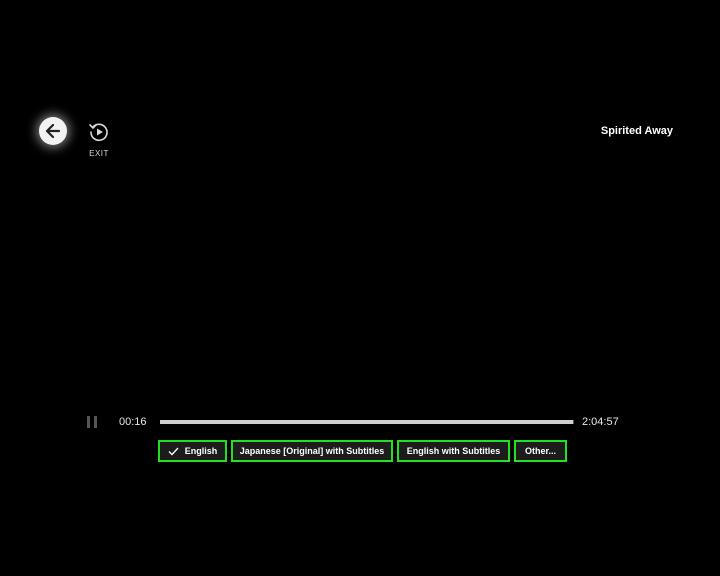 The image size is (720, 576). What do you see at coordinates (95, 422) in the screenshot?
I see `pause-bar-right` at bounding box center [95, 422].